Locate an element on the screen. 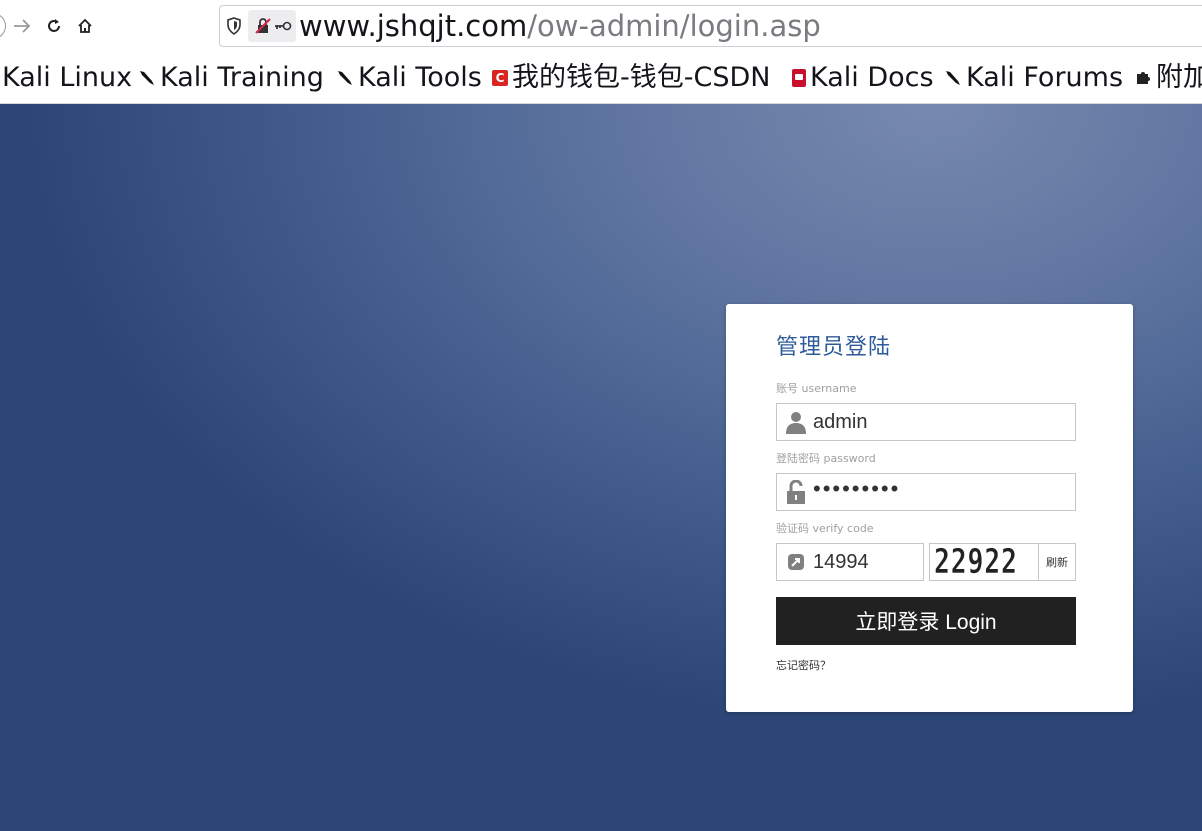 This screenshot has width=1202, height=831. bookmark-label: Kali Training is located at coordinates (242, 77).